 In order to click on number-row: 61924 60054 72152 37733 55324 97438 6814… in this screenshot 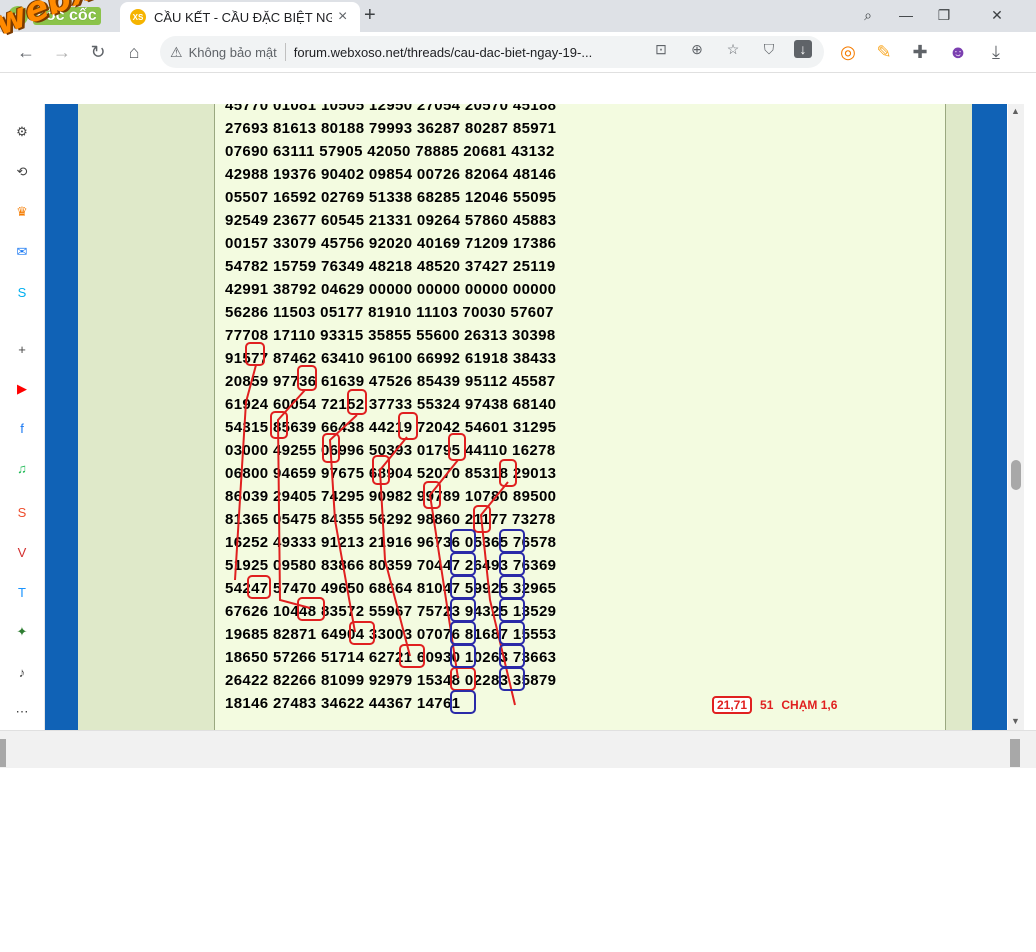, I will do `click(391, 404)`.